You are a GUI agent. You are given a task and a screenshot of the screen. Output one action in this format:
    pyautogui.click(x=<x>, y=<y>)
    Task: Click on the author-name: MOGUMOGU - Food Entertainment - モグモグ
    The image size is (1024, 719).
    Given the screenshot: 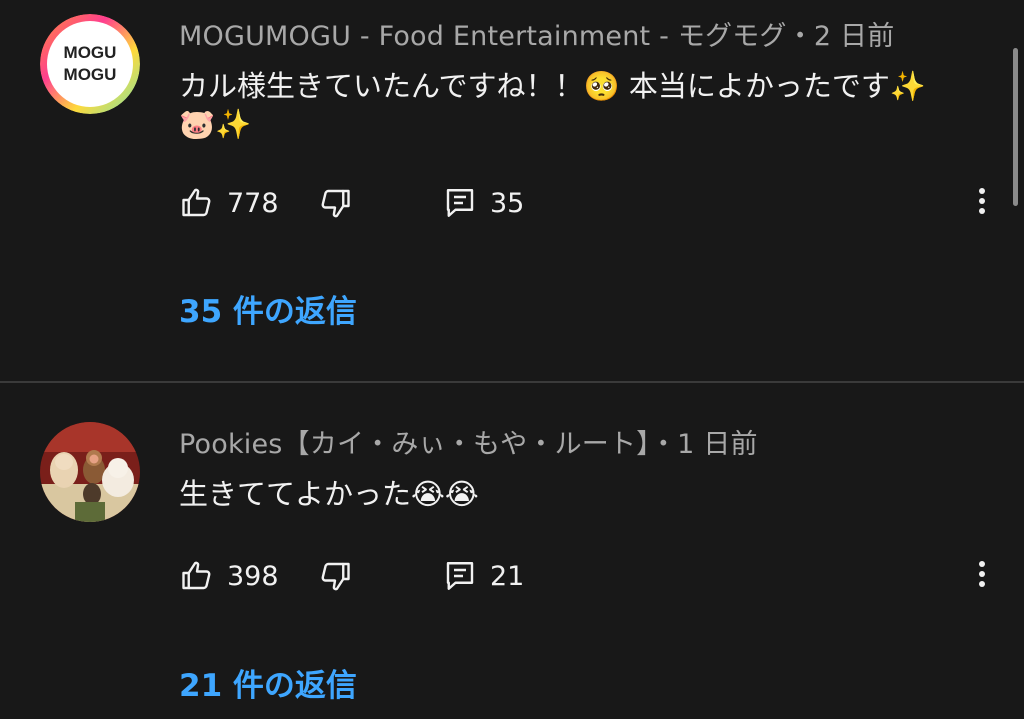 What is the action you would take?
    pyautogui.click(x=483, y=36)
    